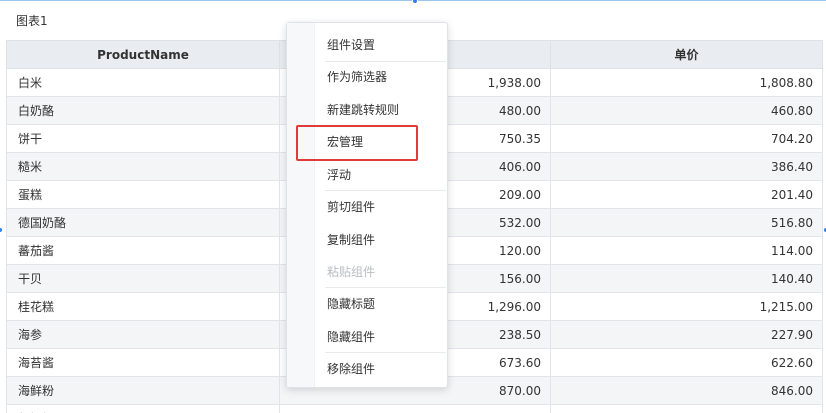 The image size is (826, 413). What do you see at coordinates (1, 230) in the screenshot?
I see `resize-handle-left` at bounding box center [1, 230].